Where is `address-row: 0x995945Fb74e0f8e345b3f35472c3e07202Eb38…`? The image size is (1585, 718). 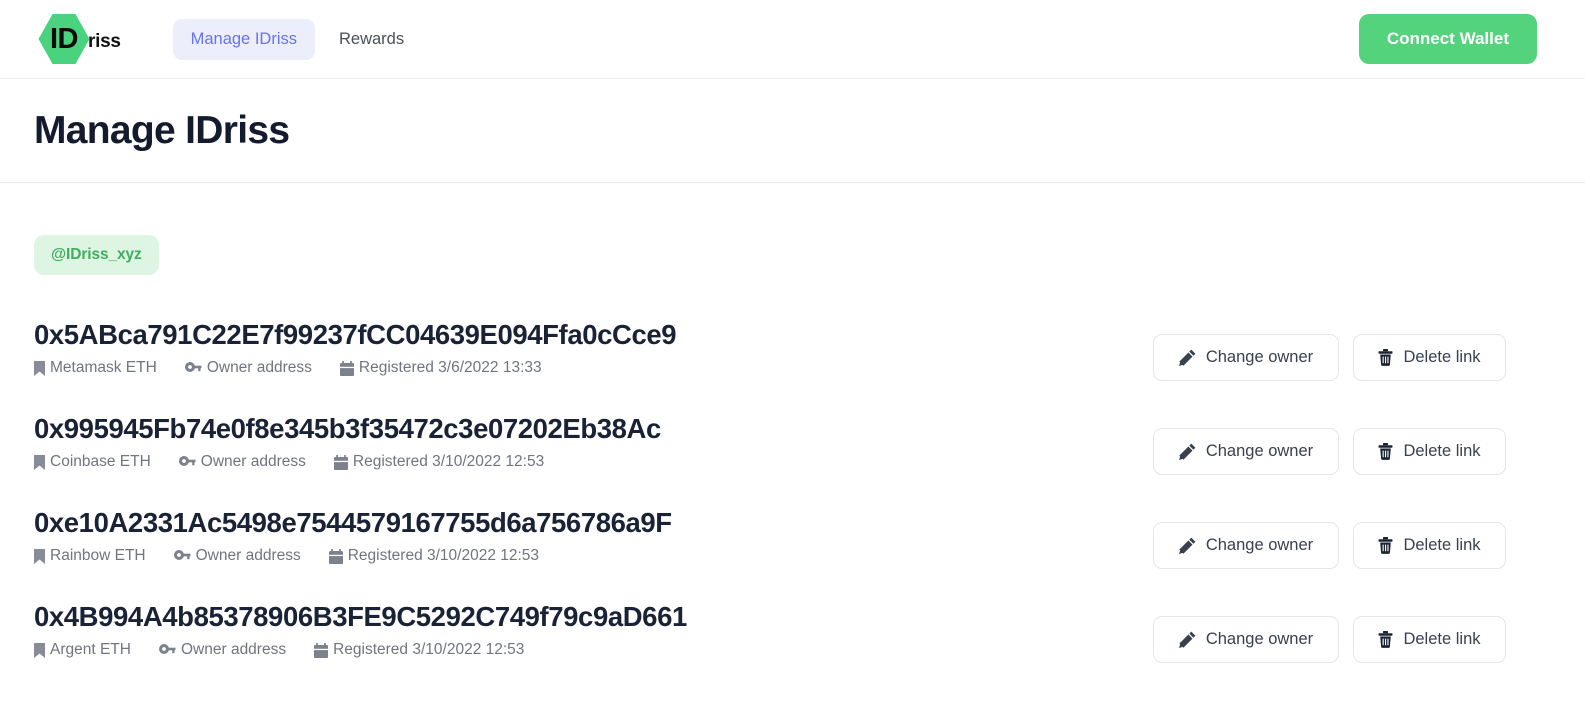
address-row: 0x995945Fb74e0f8e345b3f35472c3e07202Eb38… is located at coordinates (792, 460).